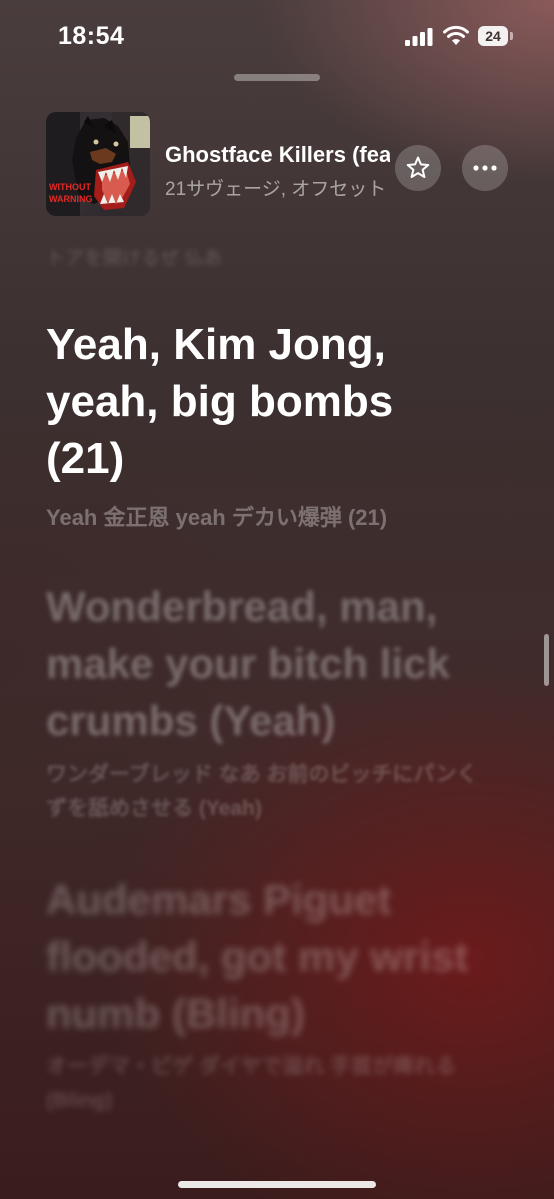 This screenshot has width=554, height=1199. Describe the element at coordinates (419, 37) in the screenshot. I see `cellular-signal-icon` at that location.